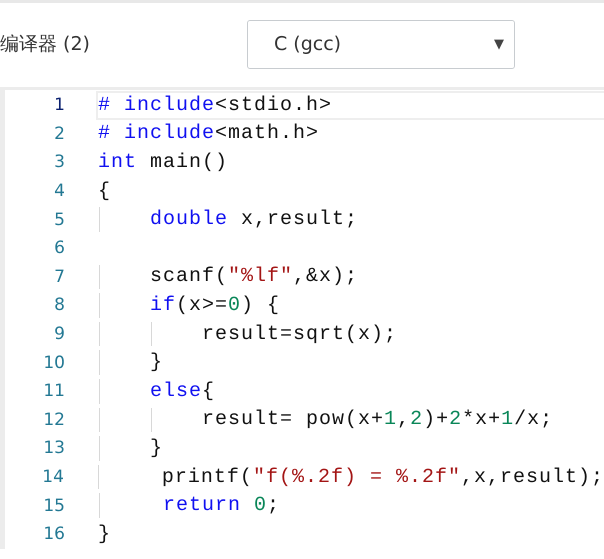 This screenshot has width=604, height=559. I want to click on line-number: 5, so click(59, 220).